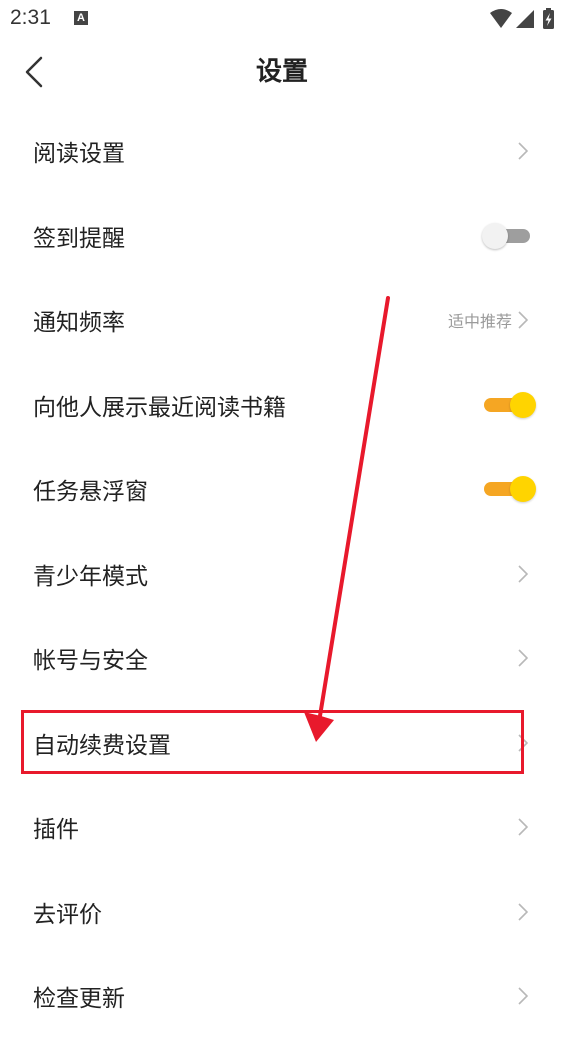 The height and width of the screenshot is (1039, 564). What do you see at coordinates (79, 999) in the screenshot?
I see `settings-row-label: 检查更新` at bounding box center [79, 999].